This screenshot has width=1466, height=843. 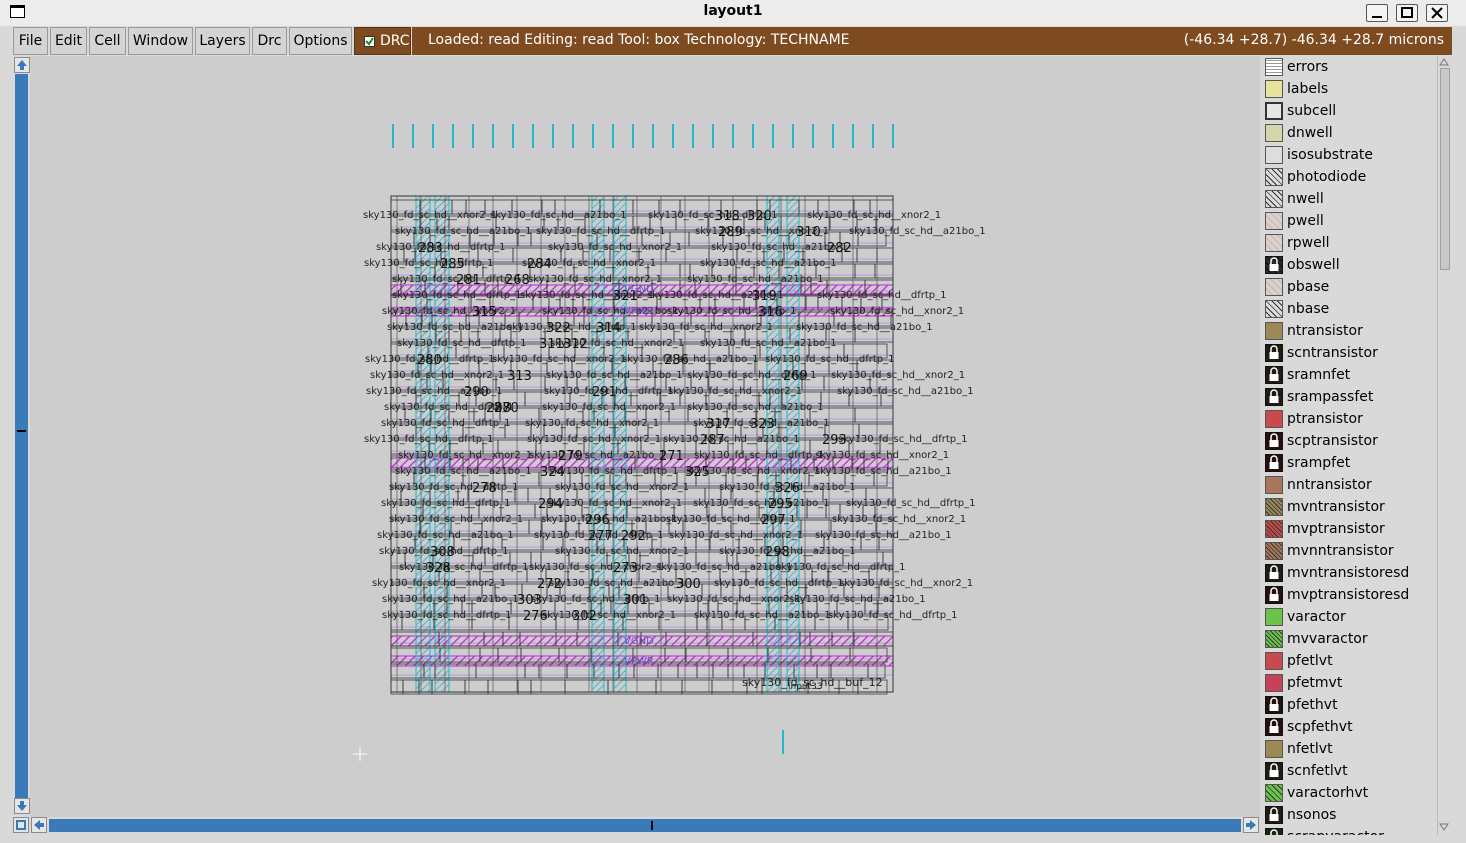 What do you see at coordinates (1349, 199) in the screenshot?
I see `layer-item: nwell` at bounding box center [1349, 199].